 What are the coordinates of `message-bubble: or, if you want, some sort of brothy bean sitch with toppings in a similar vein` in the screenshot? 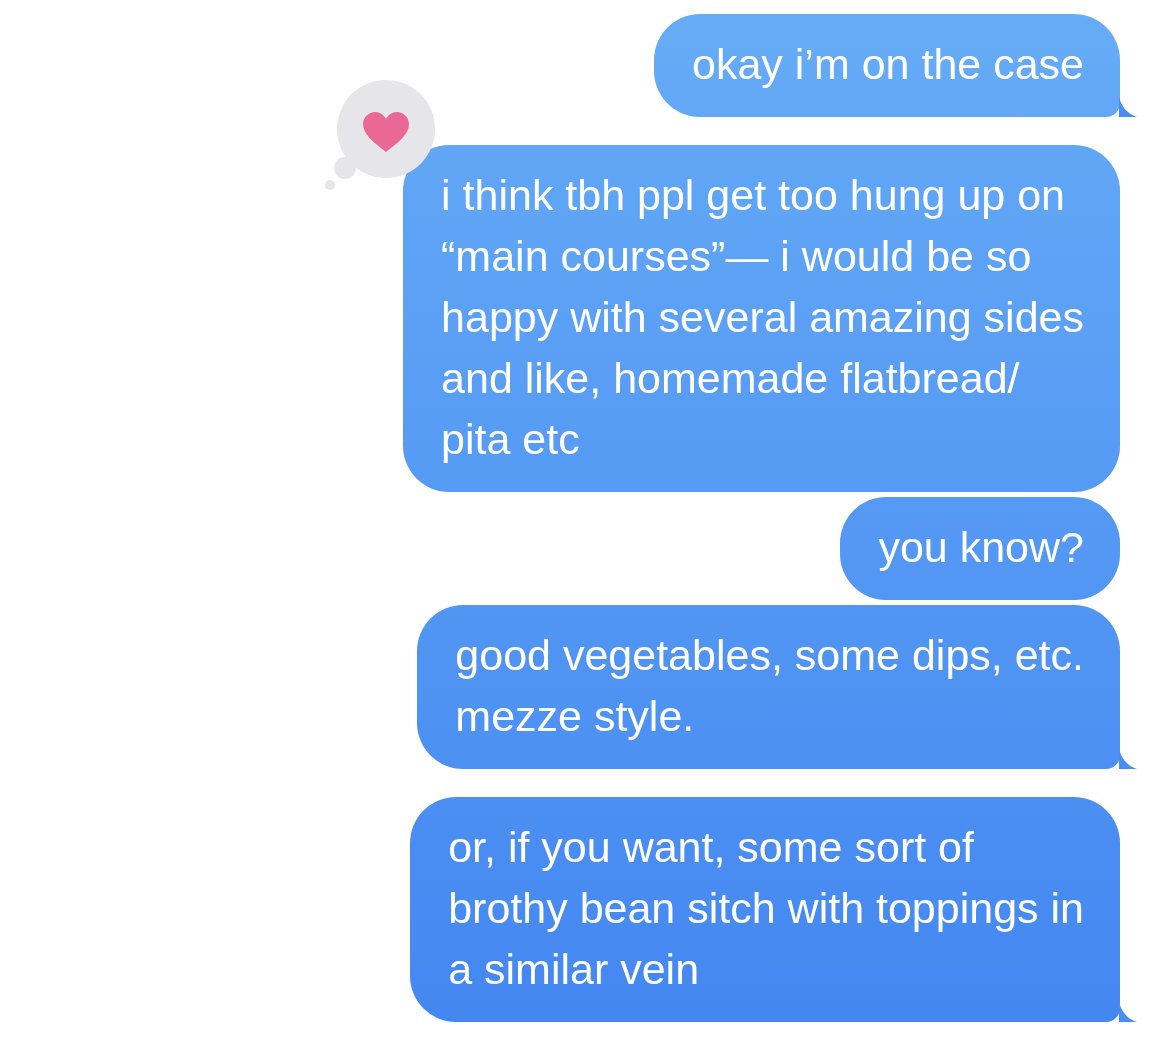 It's located at (765, 909).